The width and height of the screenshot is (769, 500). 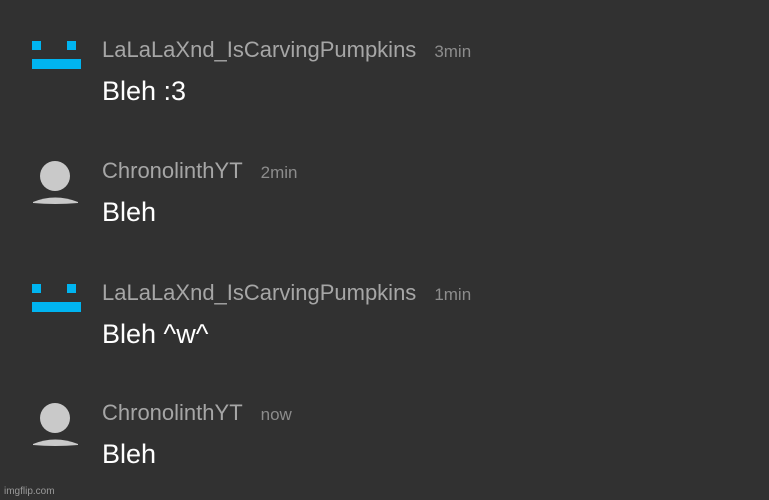 I want to click on comment-text: Bleh ^w^, so click(x=155, y=334).